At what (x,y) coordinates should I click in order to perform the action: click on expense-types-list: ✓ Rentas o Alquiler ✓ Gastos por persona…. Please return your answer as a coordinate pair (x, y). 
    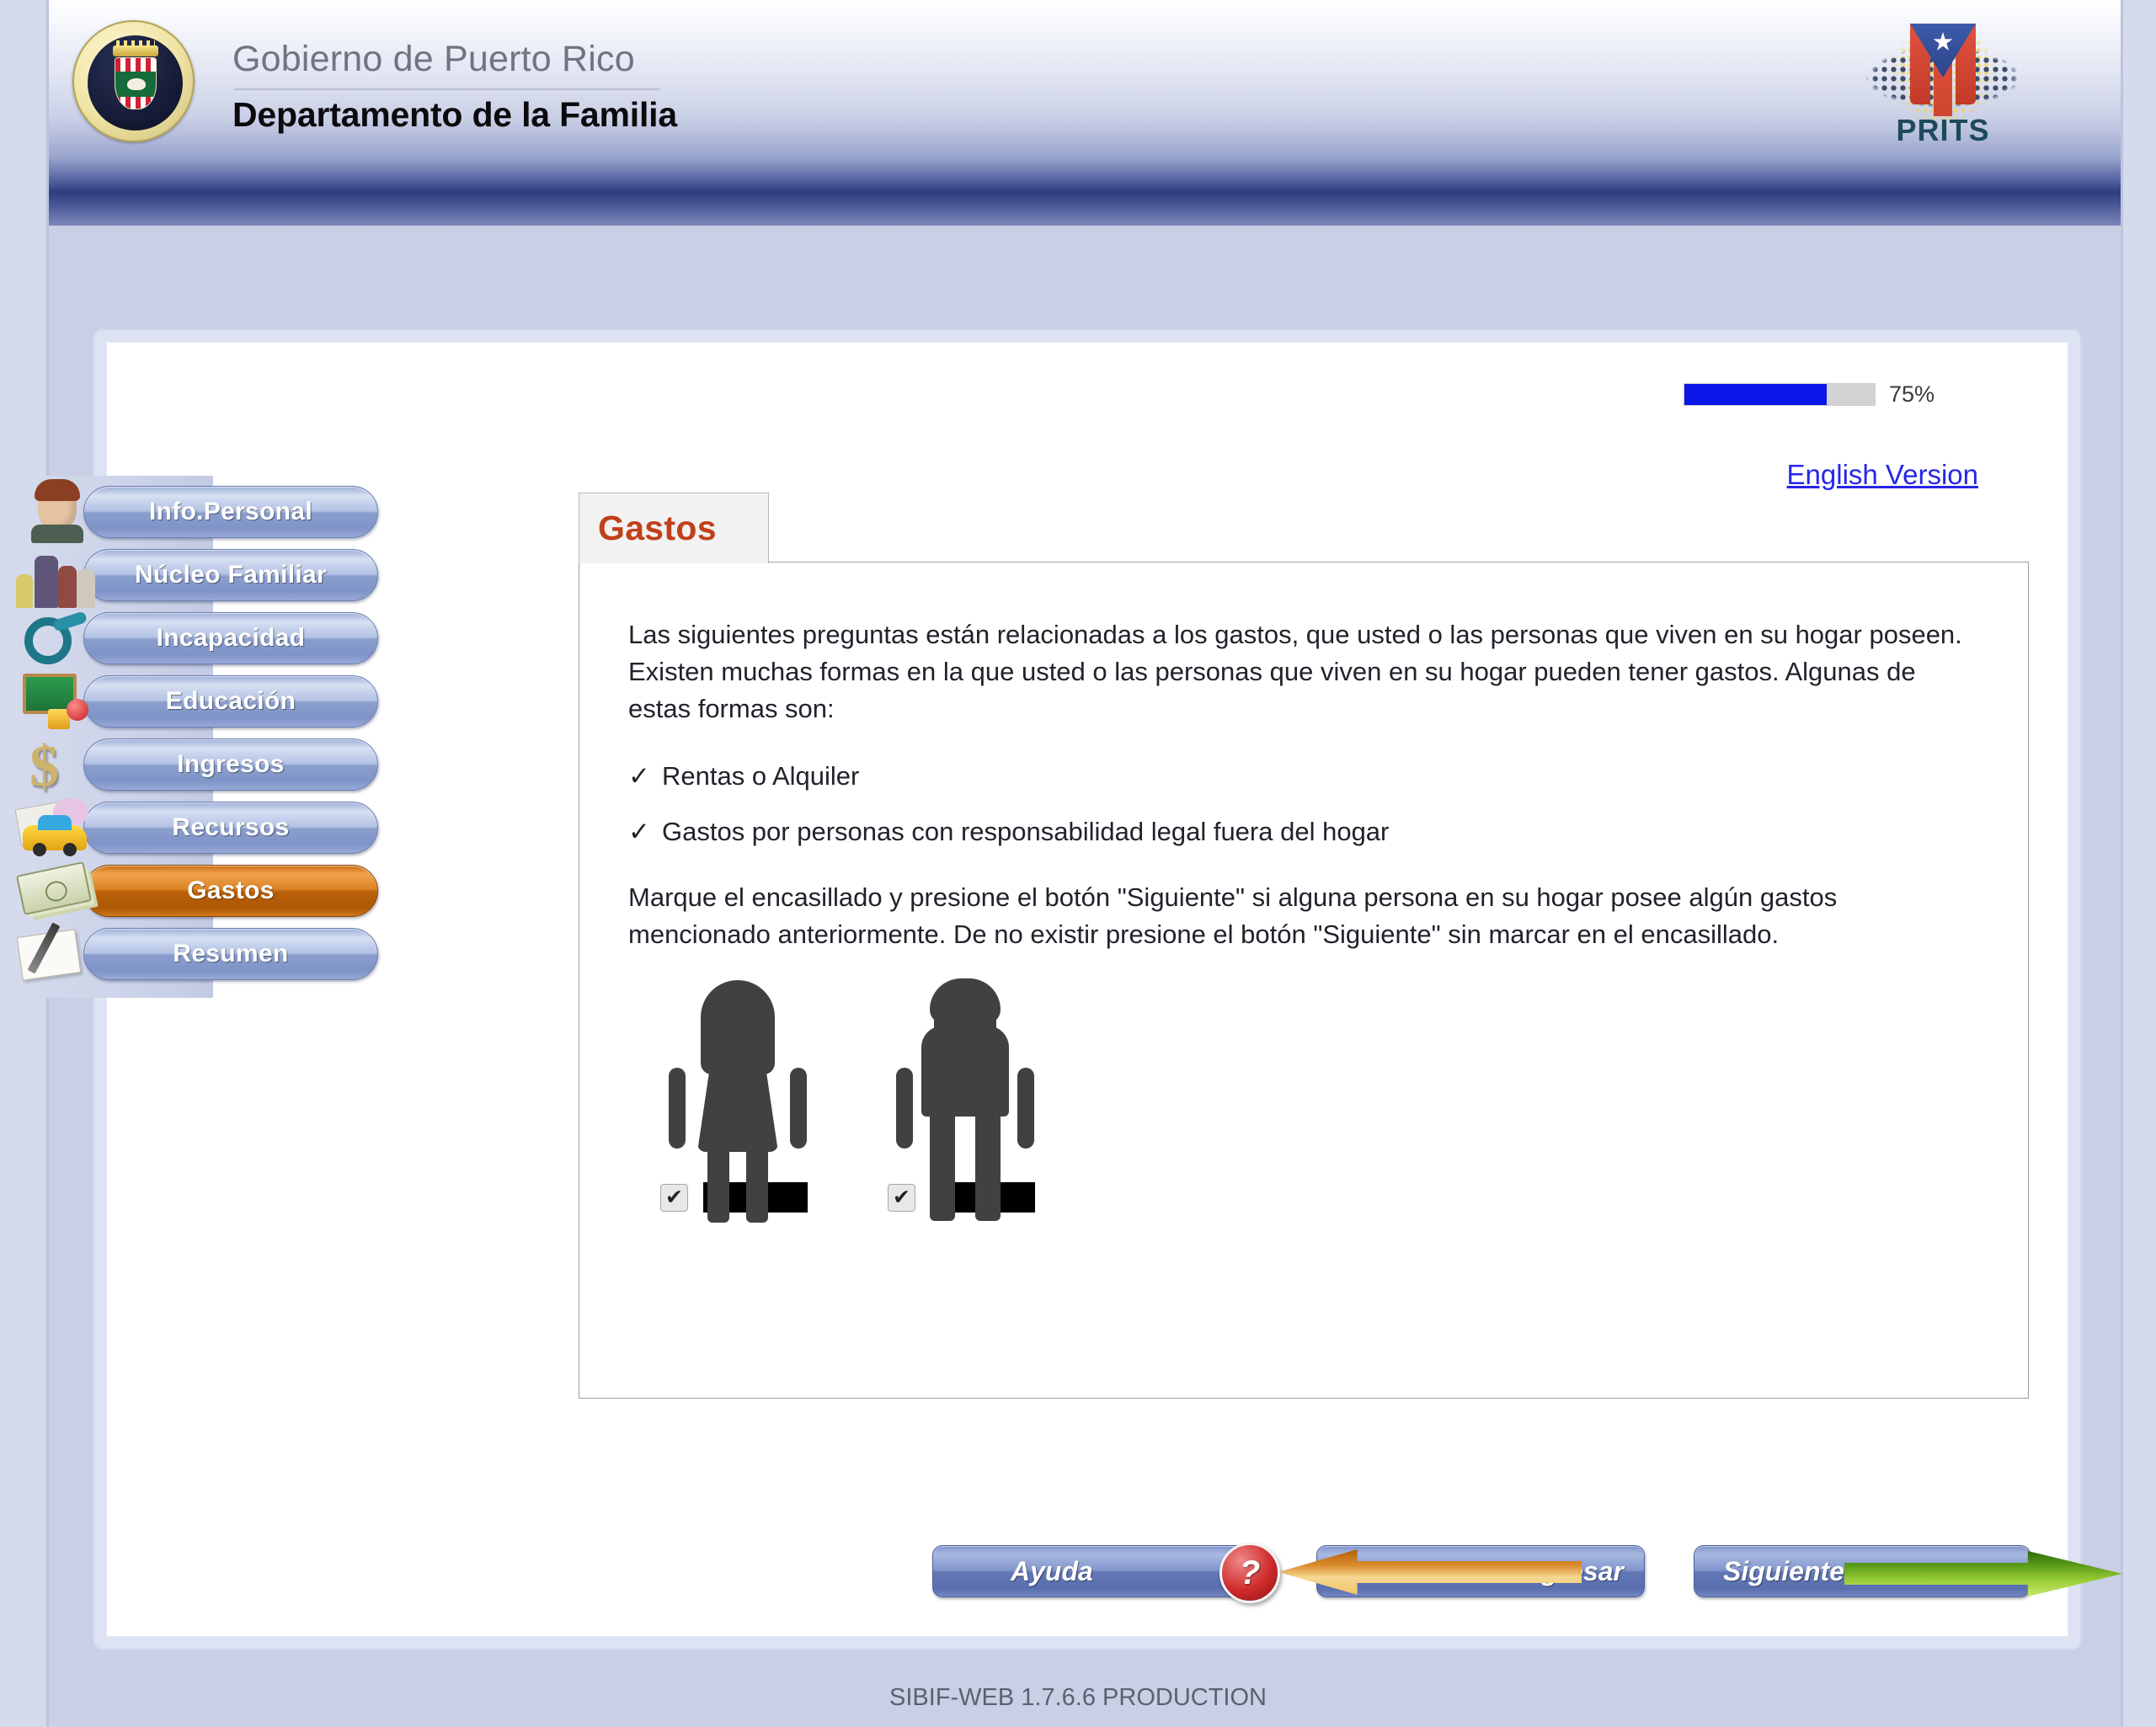
    Looking at the image, I should click on (1303, 804).